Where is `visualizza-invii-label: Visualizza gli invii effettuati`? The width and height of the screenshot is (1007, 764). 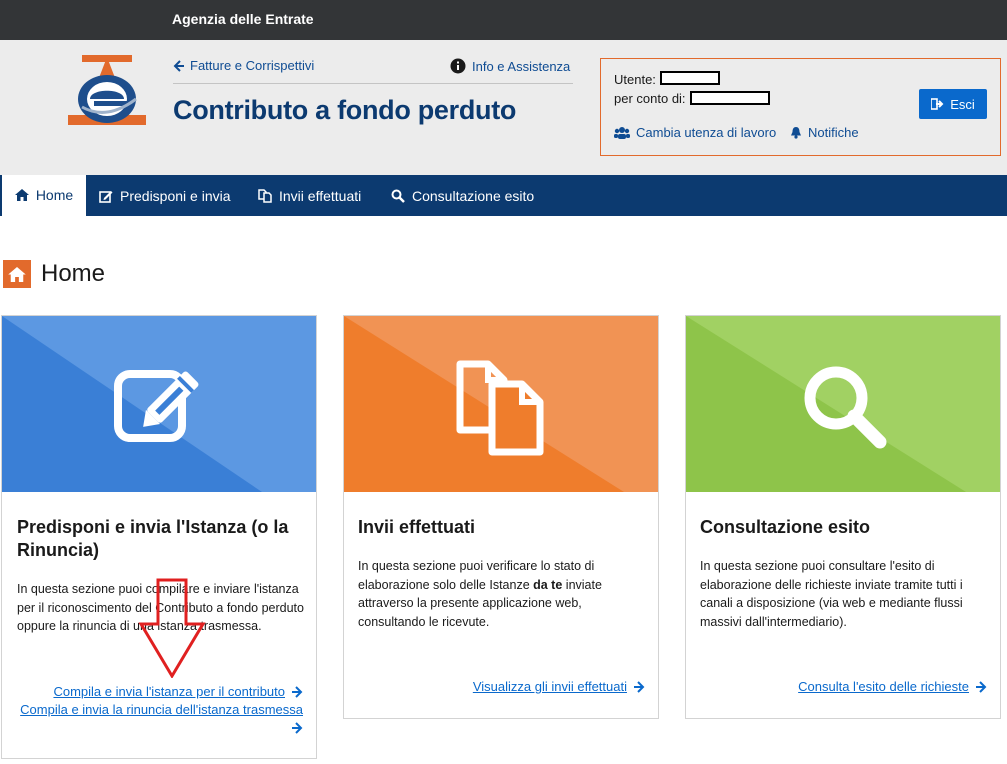
visualizza-invii-label: Visualizza gli invii effettuati is located at coordinates (549, 686).